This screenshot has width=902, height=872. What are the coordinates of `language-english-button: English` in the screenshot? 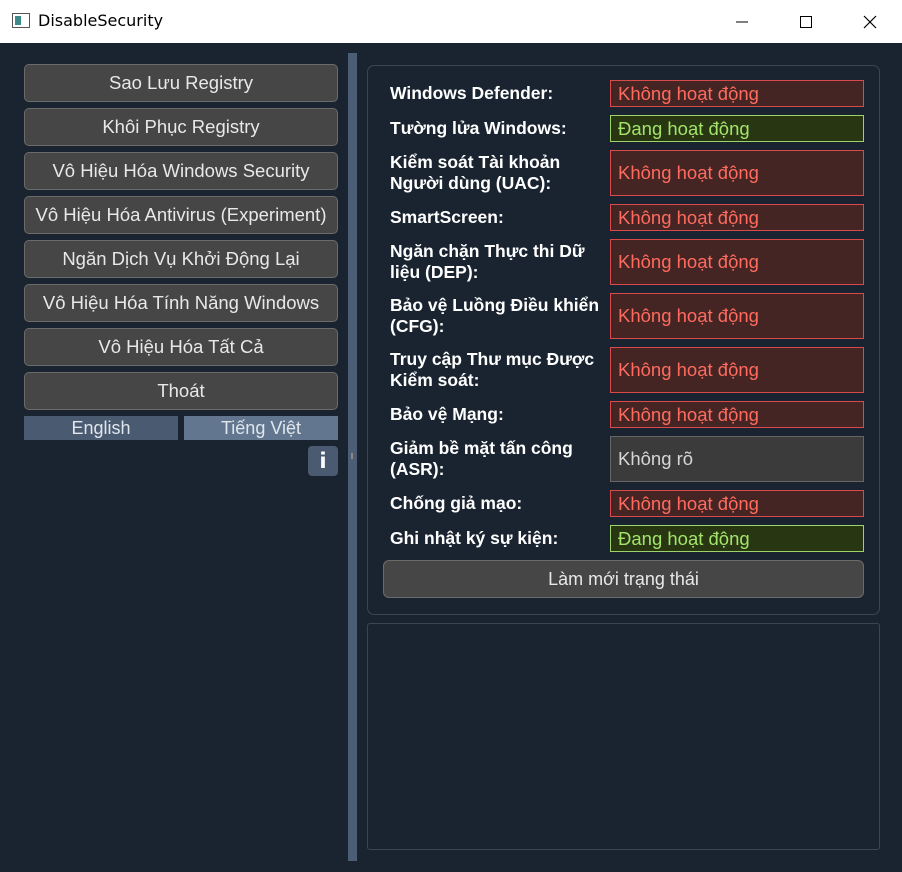 It's located at (101, 428).